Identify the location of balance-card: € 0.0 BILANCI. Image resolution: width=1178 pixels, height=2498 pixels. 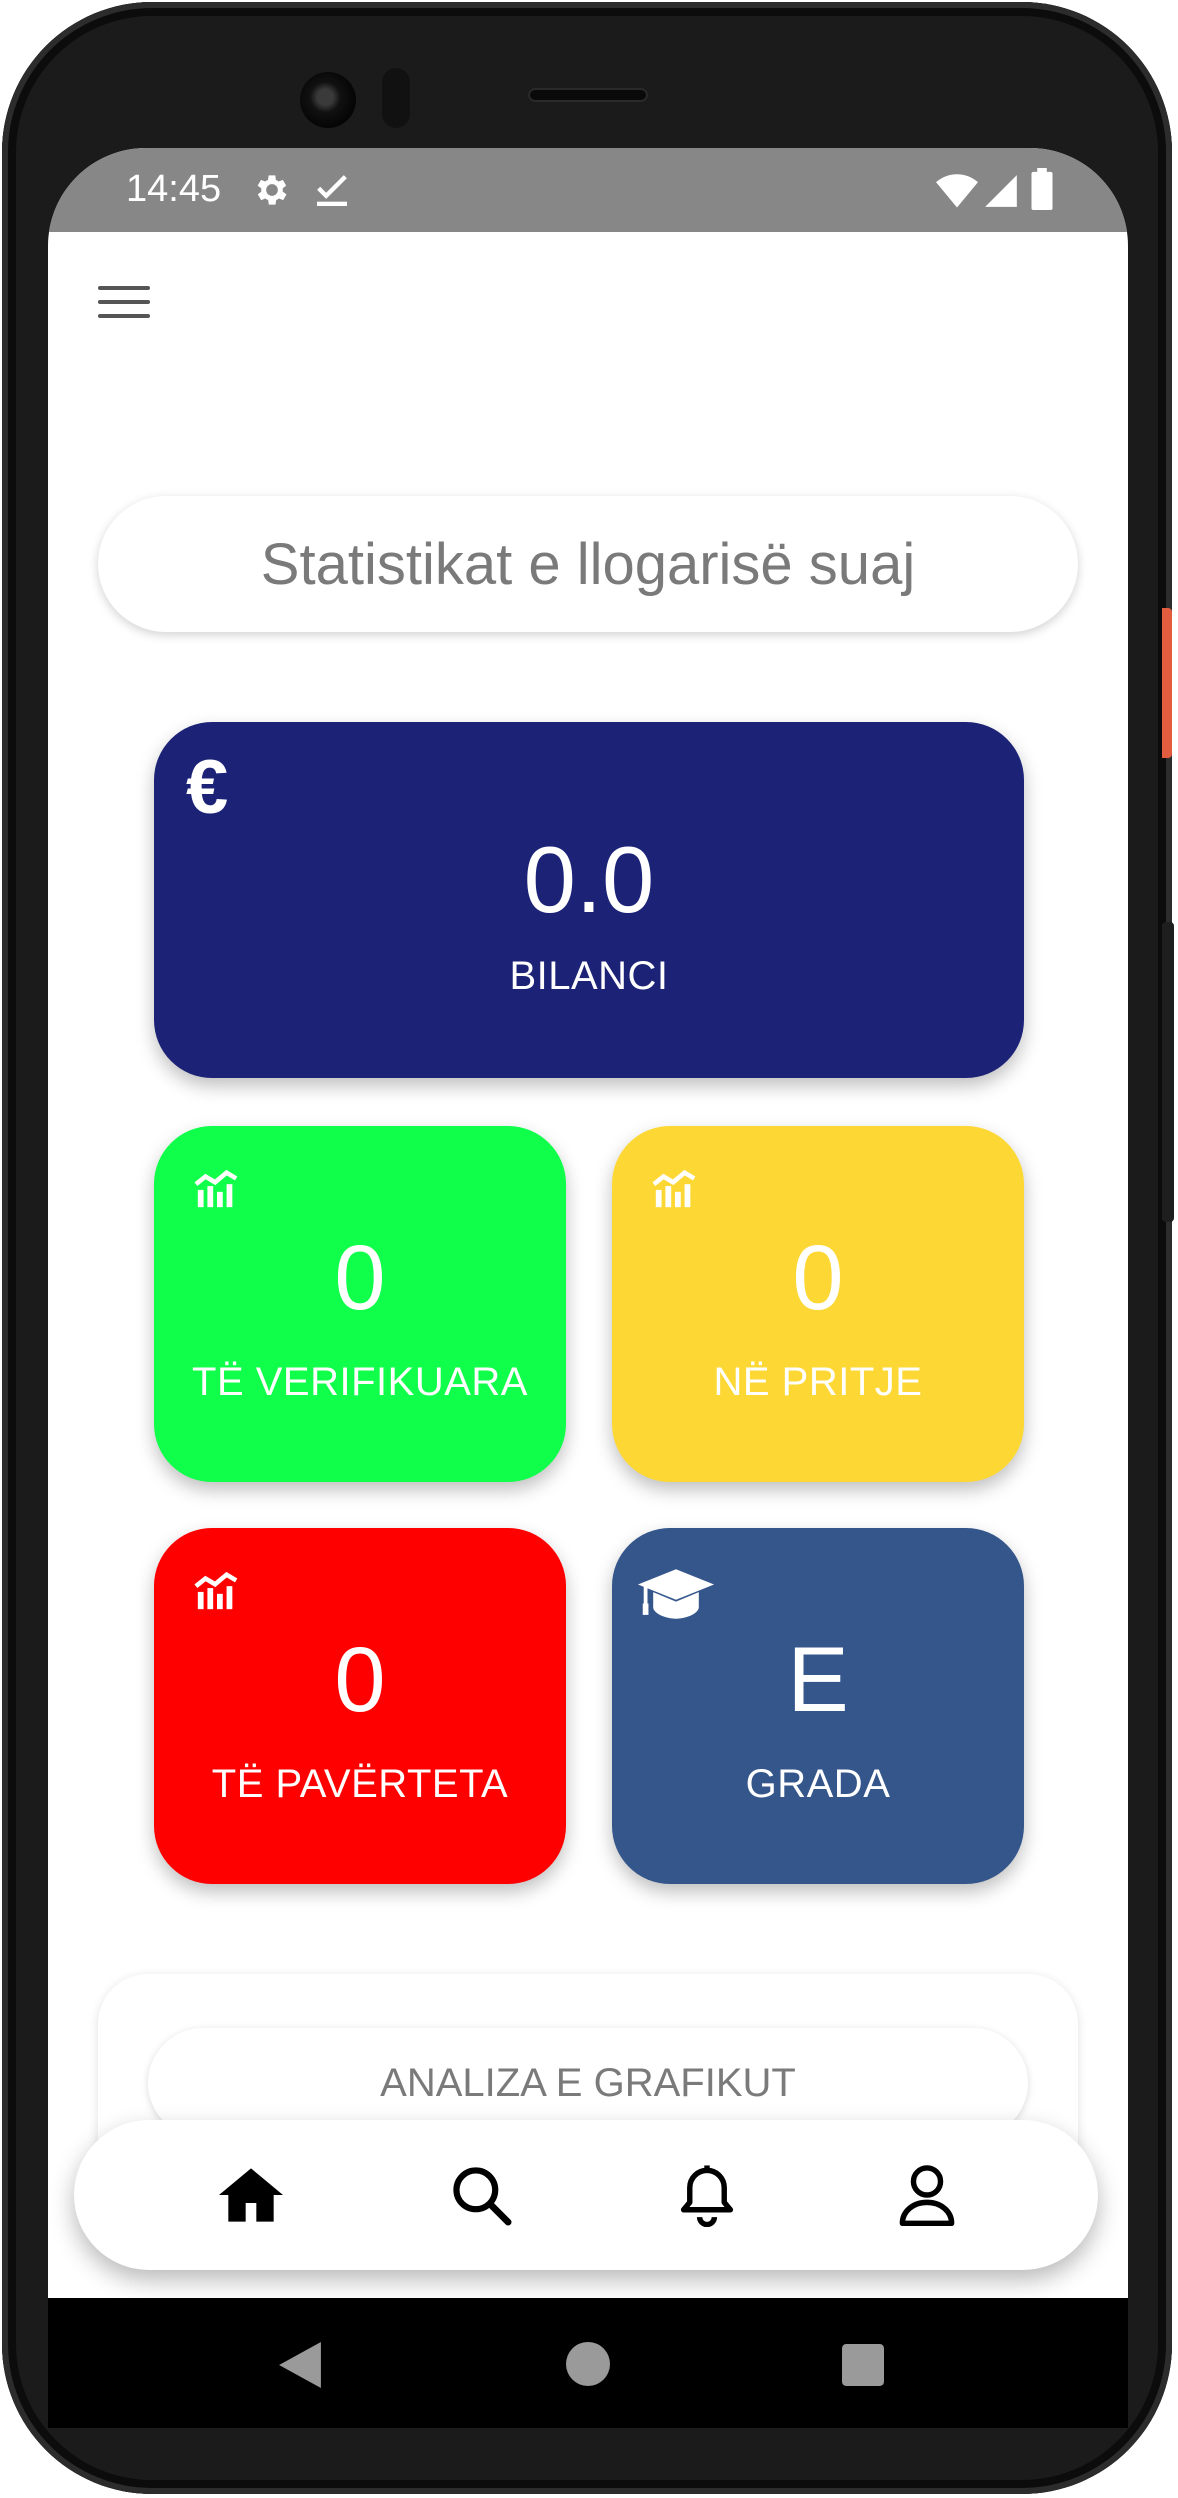
(589, 900).